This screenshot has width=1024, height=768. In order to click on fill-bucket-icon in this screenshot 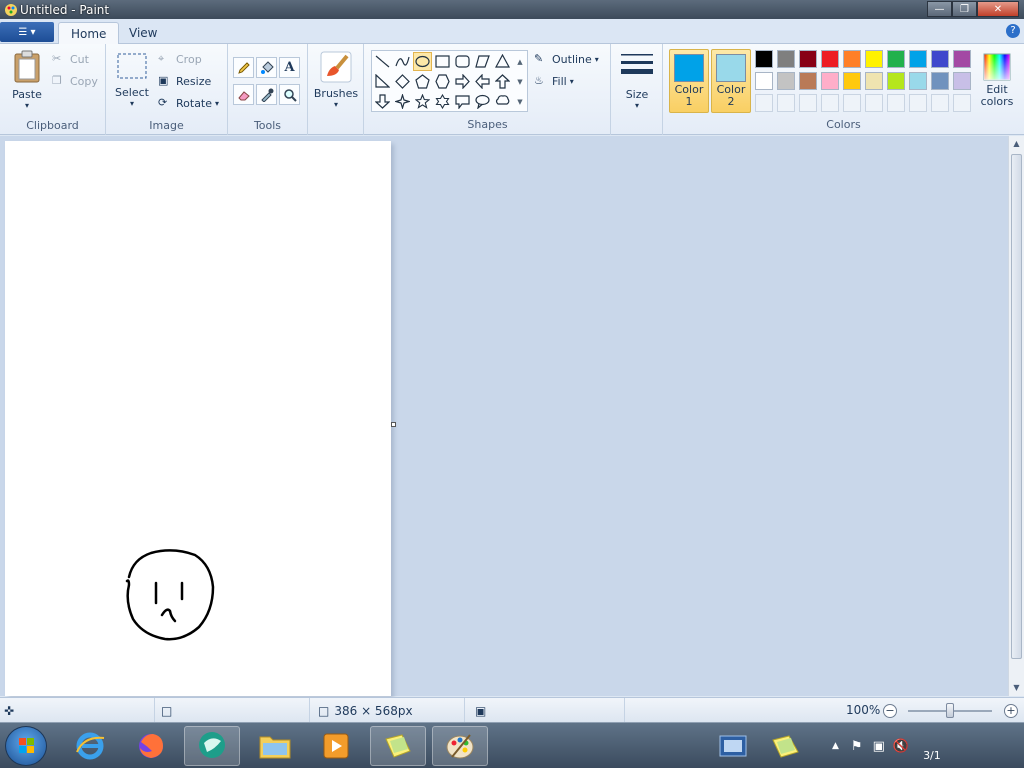, I will do `click(266, 67)`.